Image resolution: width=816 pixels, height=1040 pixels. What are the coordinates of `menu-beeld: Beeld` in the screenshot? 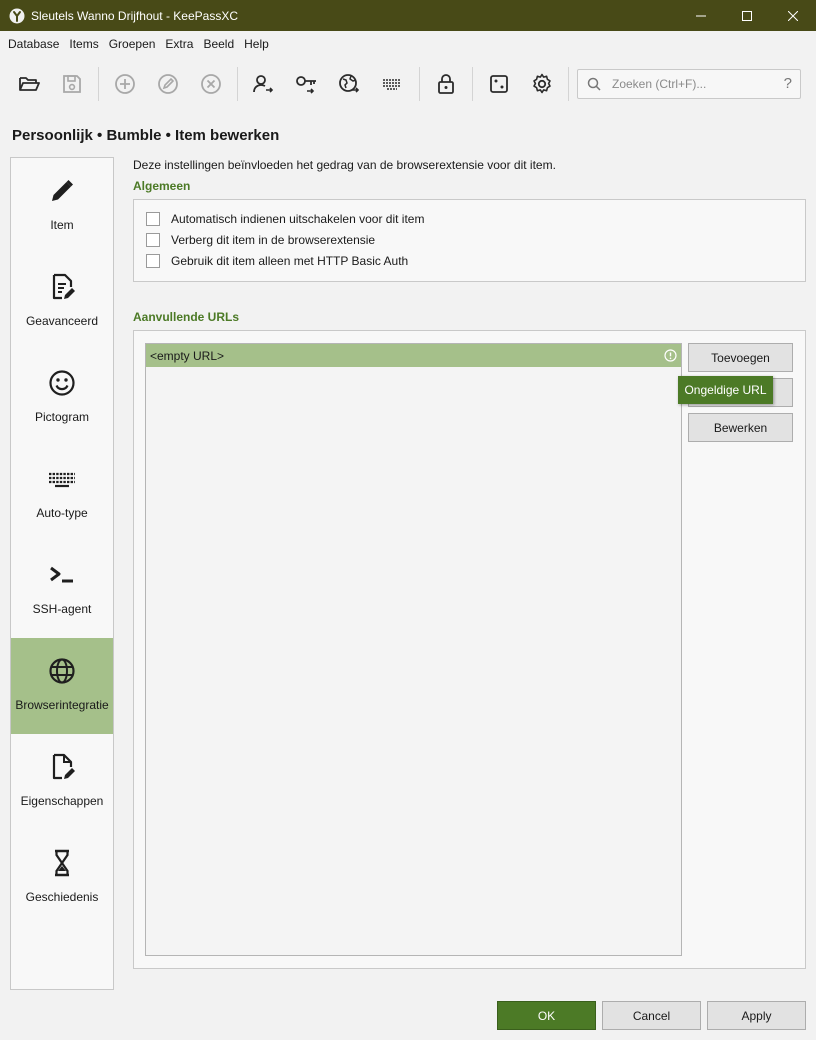 It's located at (218, 44).